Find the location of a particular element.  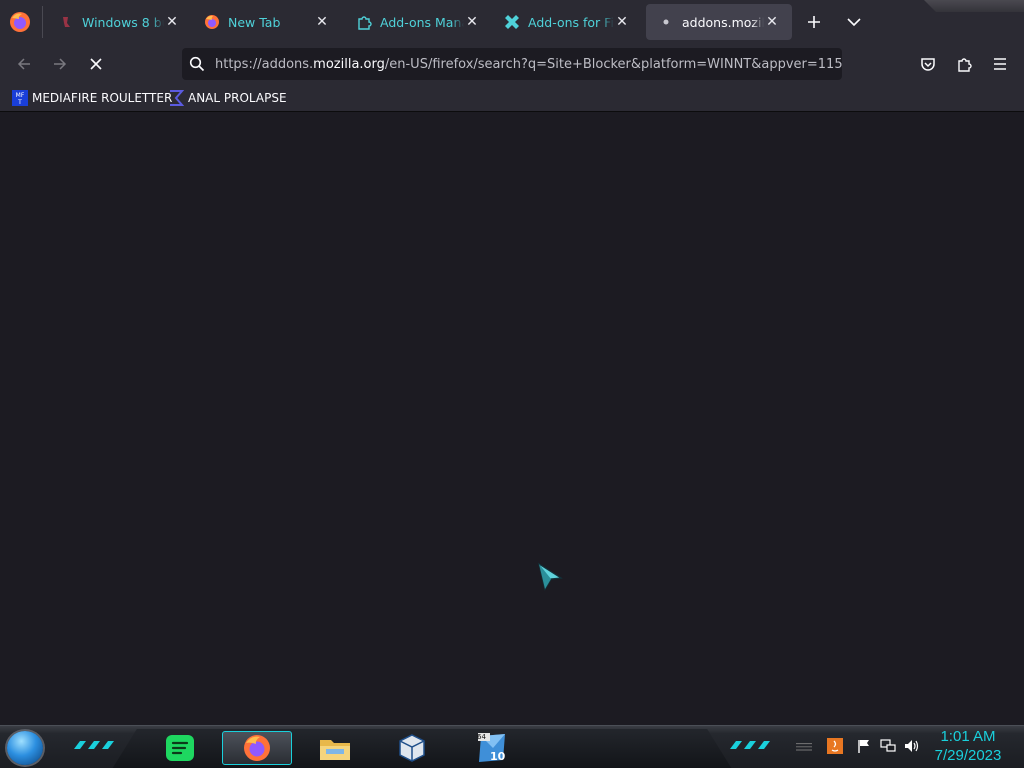

clock-time: 1:01 AM is located at coordinates (968, 736).